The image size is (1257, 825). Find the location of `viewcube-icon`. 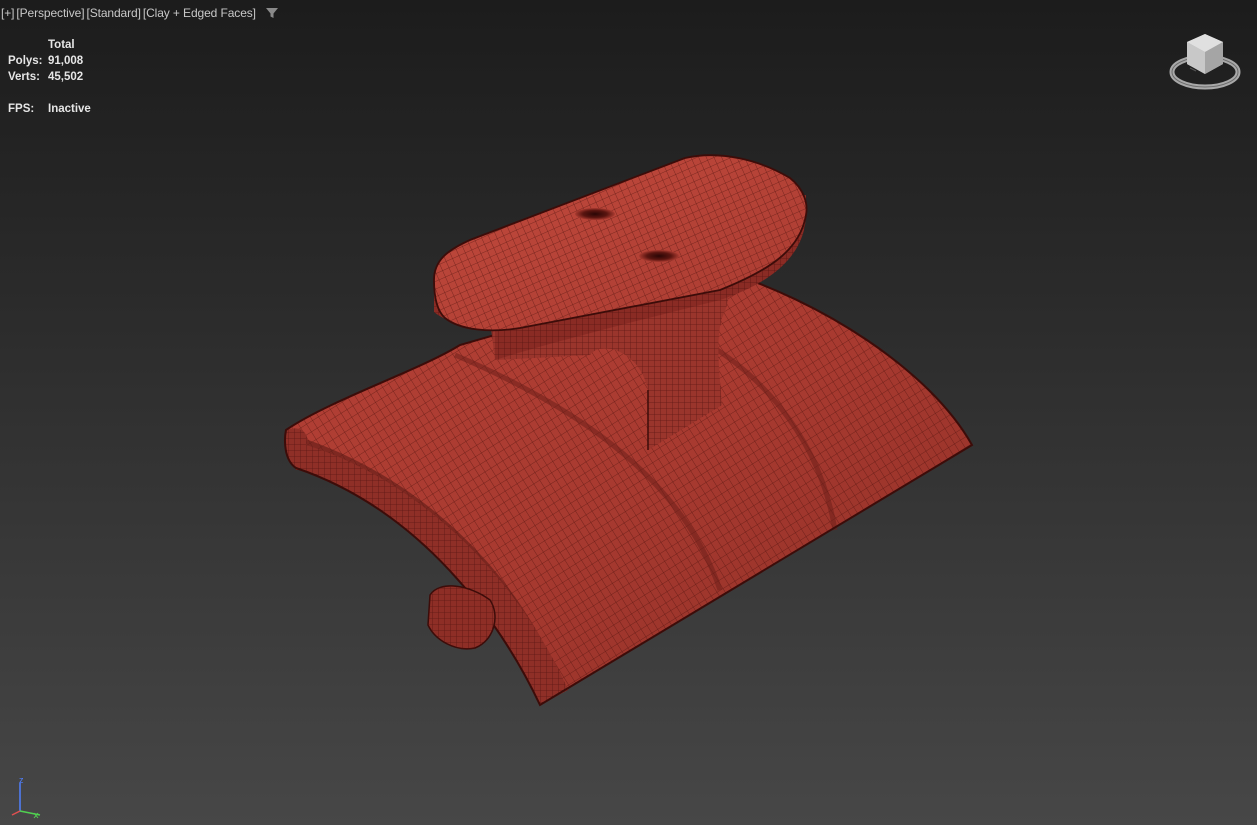

viewcube-icon is located at coordinates (1205, 63).